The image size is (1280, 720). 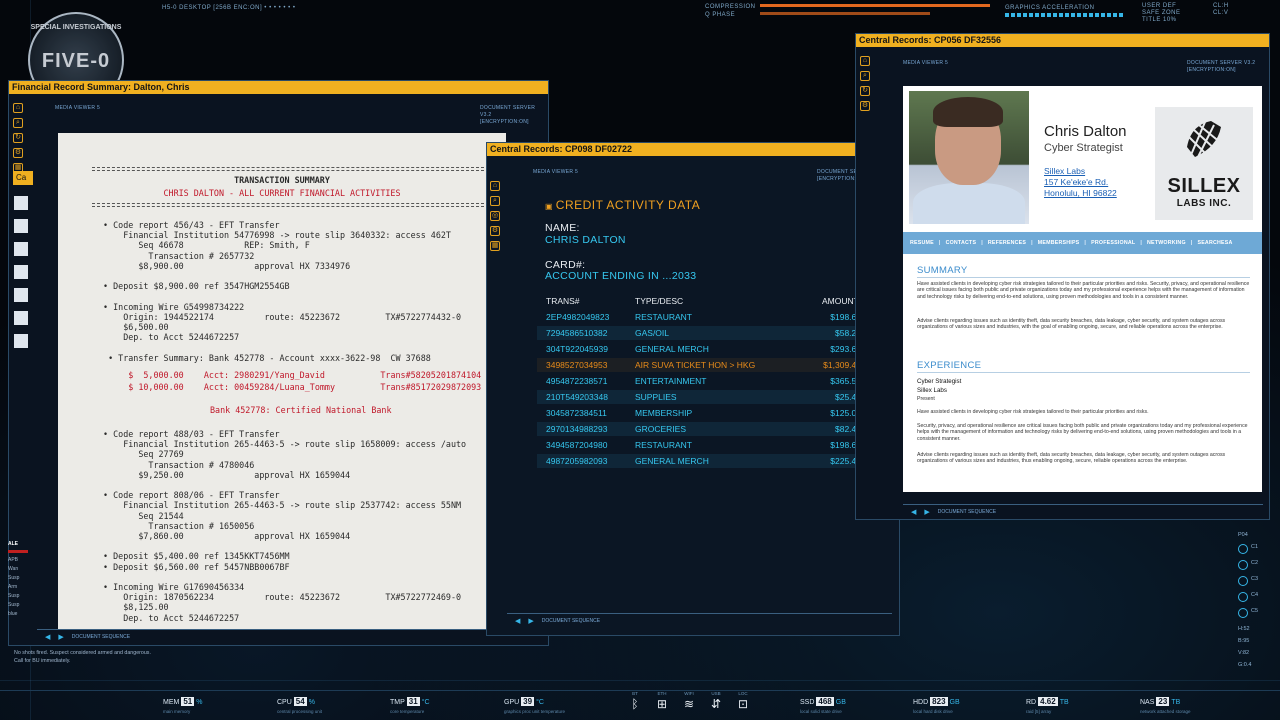 I want to click on stat-value: 823, so click(x=939, y=701).